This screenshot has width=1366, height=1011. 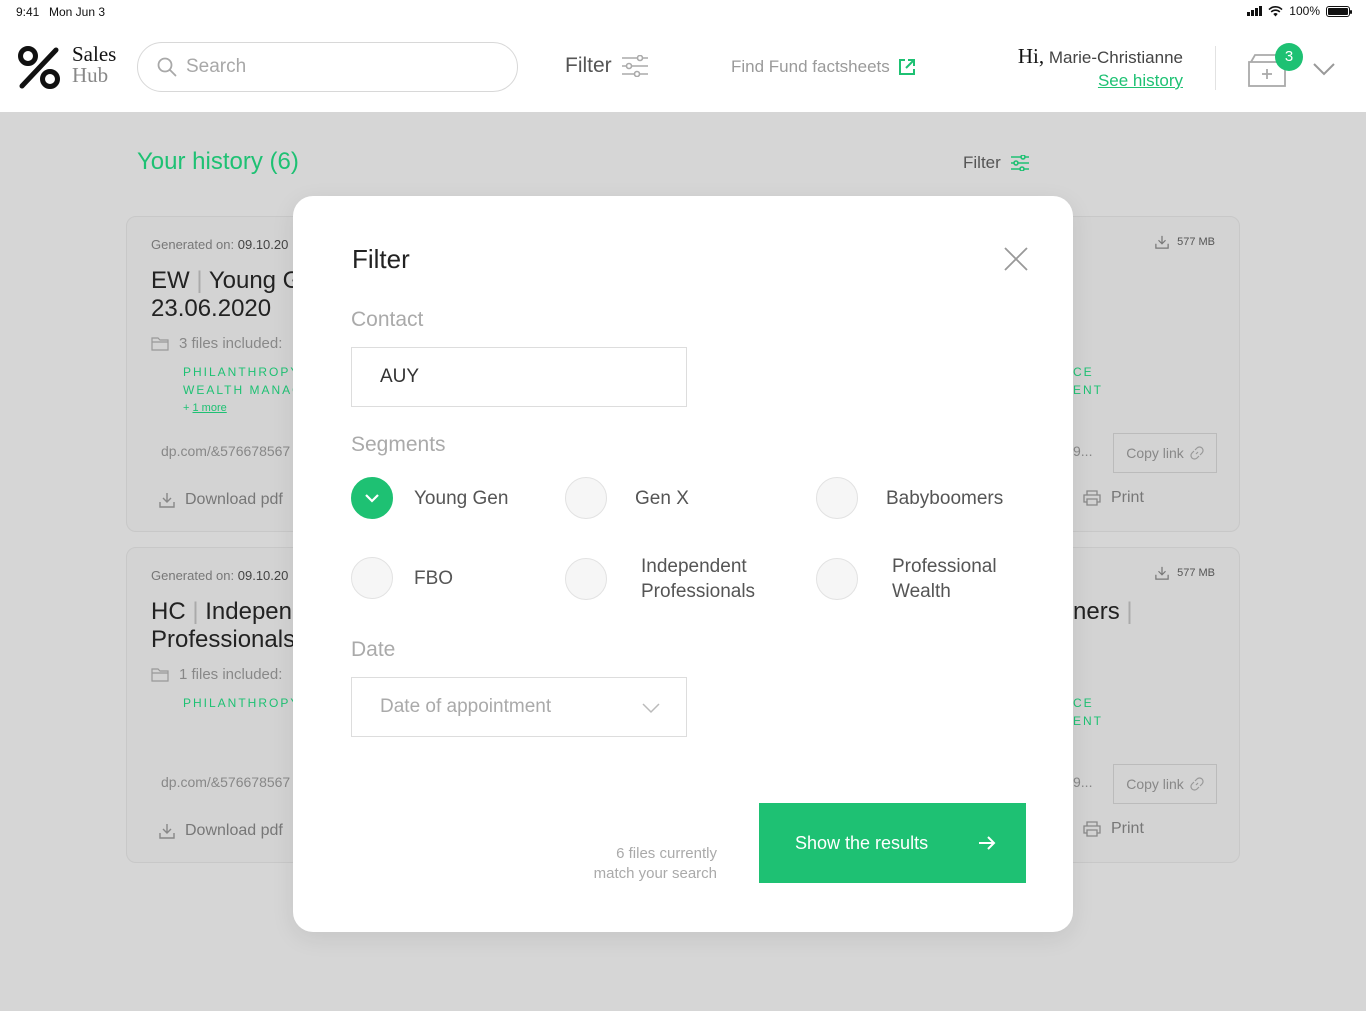 What do you see at coordinates (461, 498) in the screenshot?
I see `segment-label: Young Gen` at bounding box center [461, 498].